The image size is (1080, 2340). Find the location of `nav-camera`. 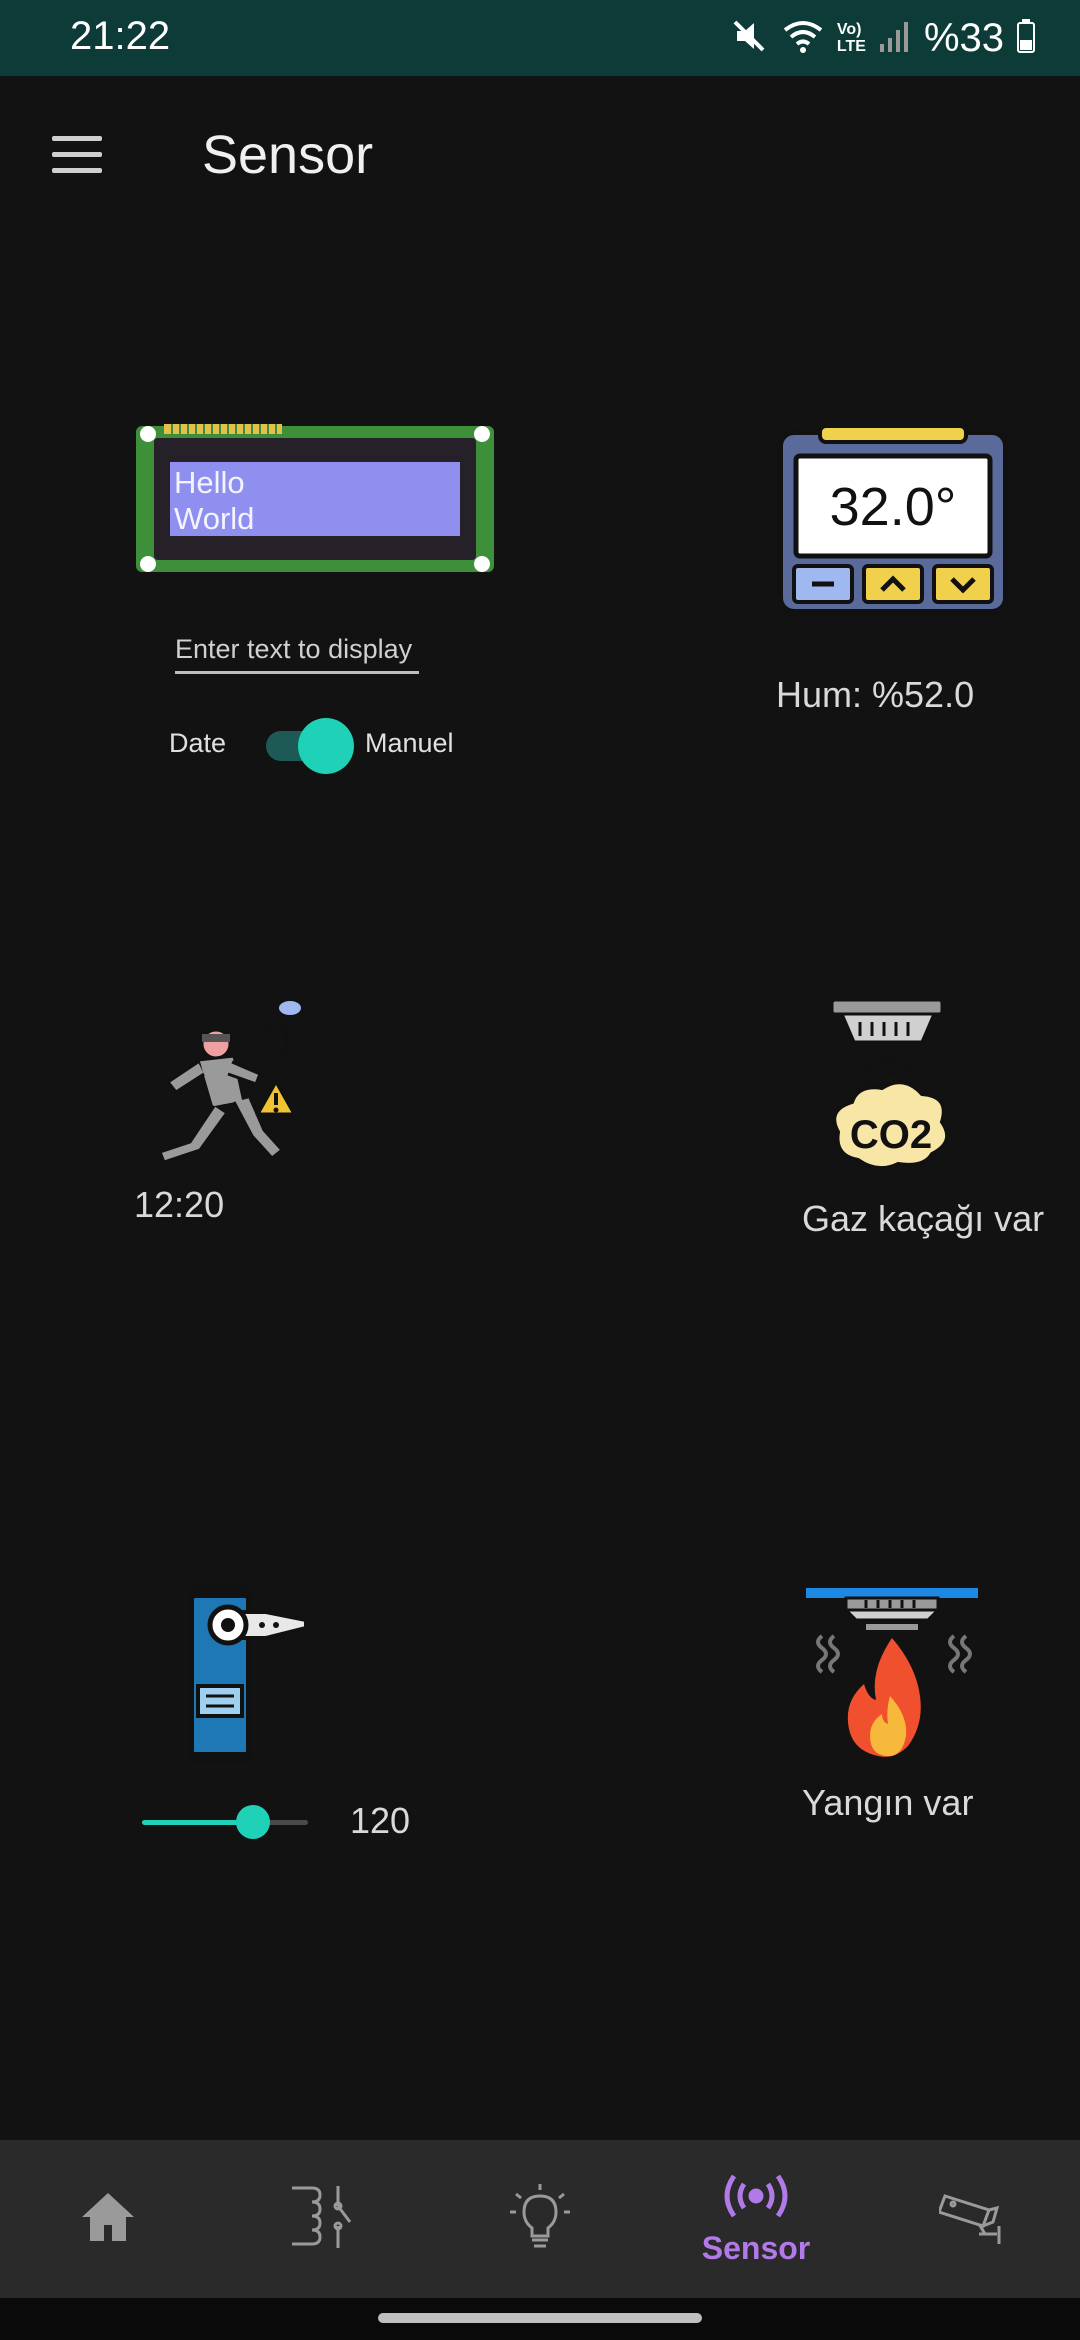

nav-camera is located at coordinates (972, 2219).